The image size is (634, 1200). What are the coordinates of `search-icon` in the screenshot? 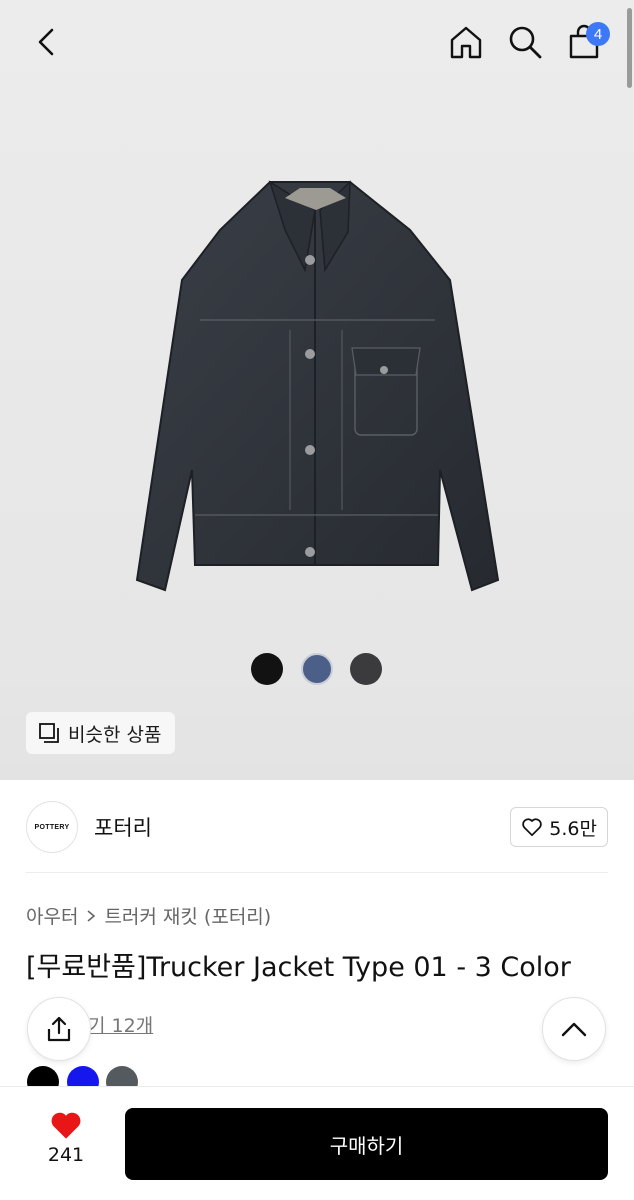 It's located at (525, 42).